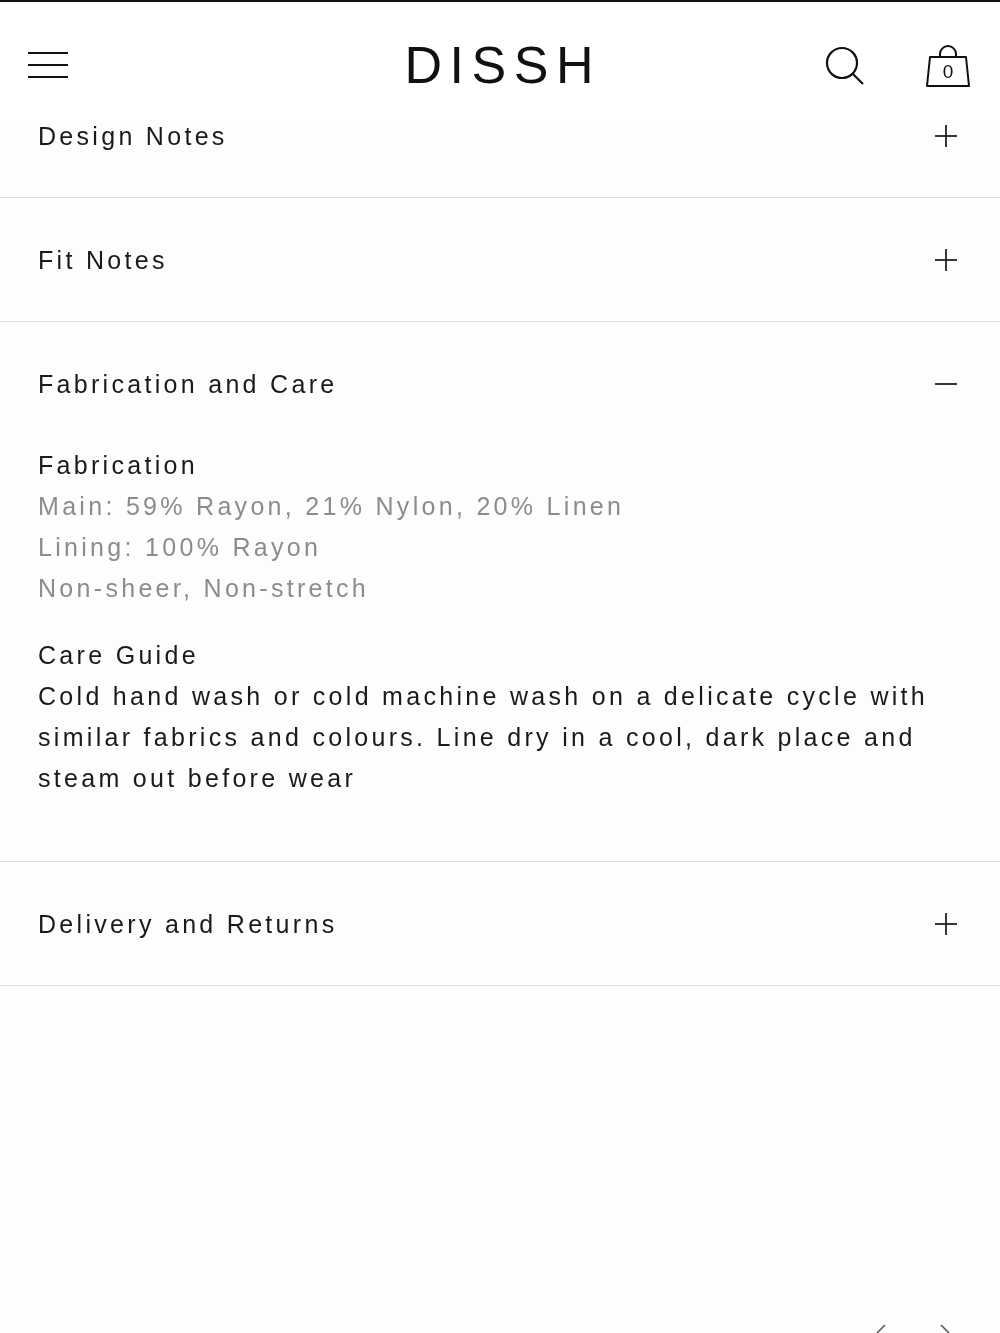  Describe the element at coordinates (204, 588) in the screenshot. I see `detail-line: Non-sheer, Non-stretch` at that location.